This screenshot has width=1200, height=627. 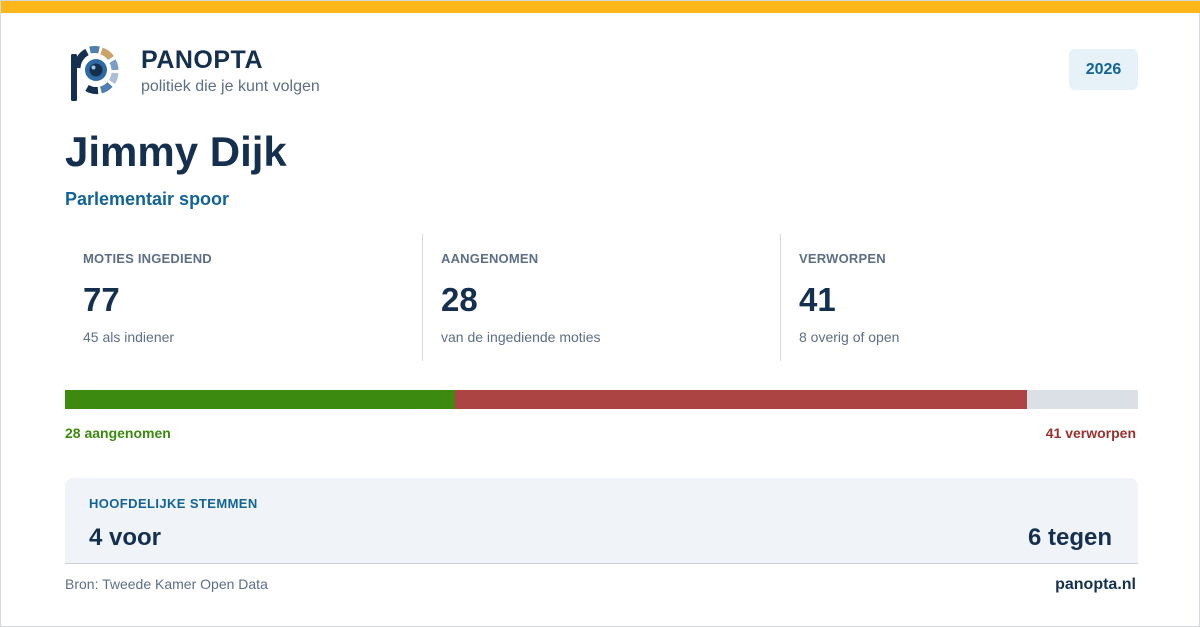 What do you see at coordinates (490, 258) in the screenshot?
I see `stat-label: AANGENOMEN` at bounding box center [490, 258].